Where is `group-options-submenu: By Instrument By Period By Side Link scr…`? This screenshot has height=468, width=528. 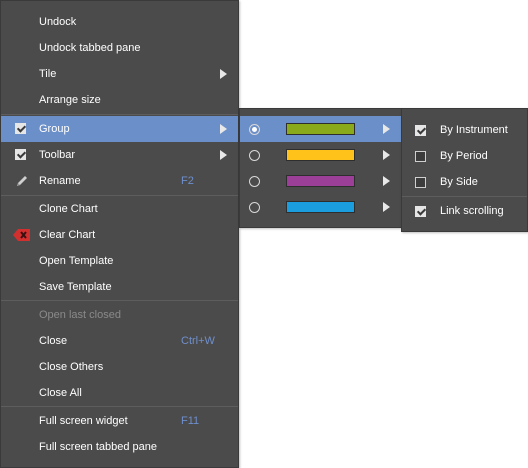 group-options-submenu: By Instrument By Period By Side Link scr… is located at coordinates (464, 170).